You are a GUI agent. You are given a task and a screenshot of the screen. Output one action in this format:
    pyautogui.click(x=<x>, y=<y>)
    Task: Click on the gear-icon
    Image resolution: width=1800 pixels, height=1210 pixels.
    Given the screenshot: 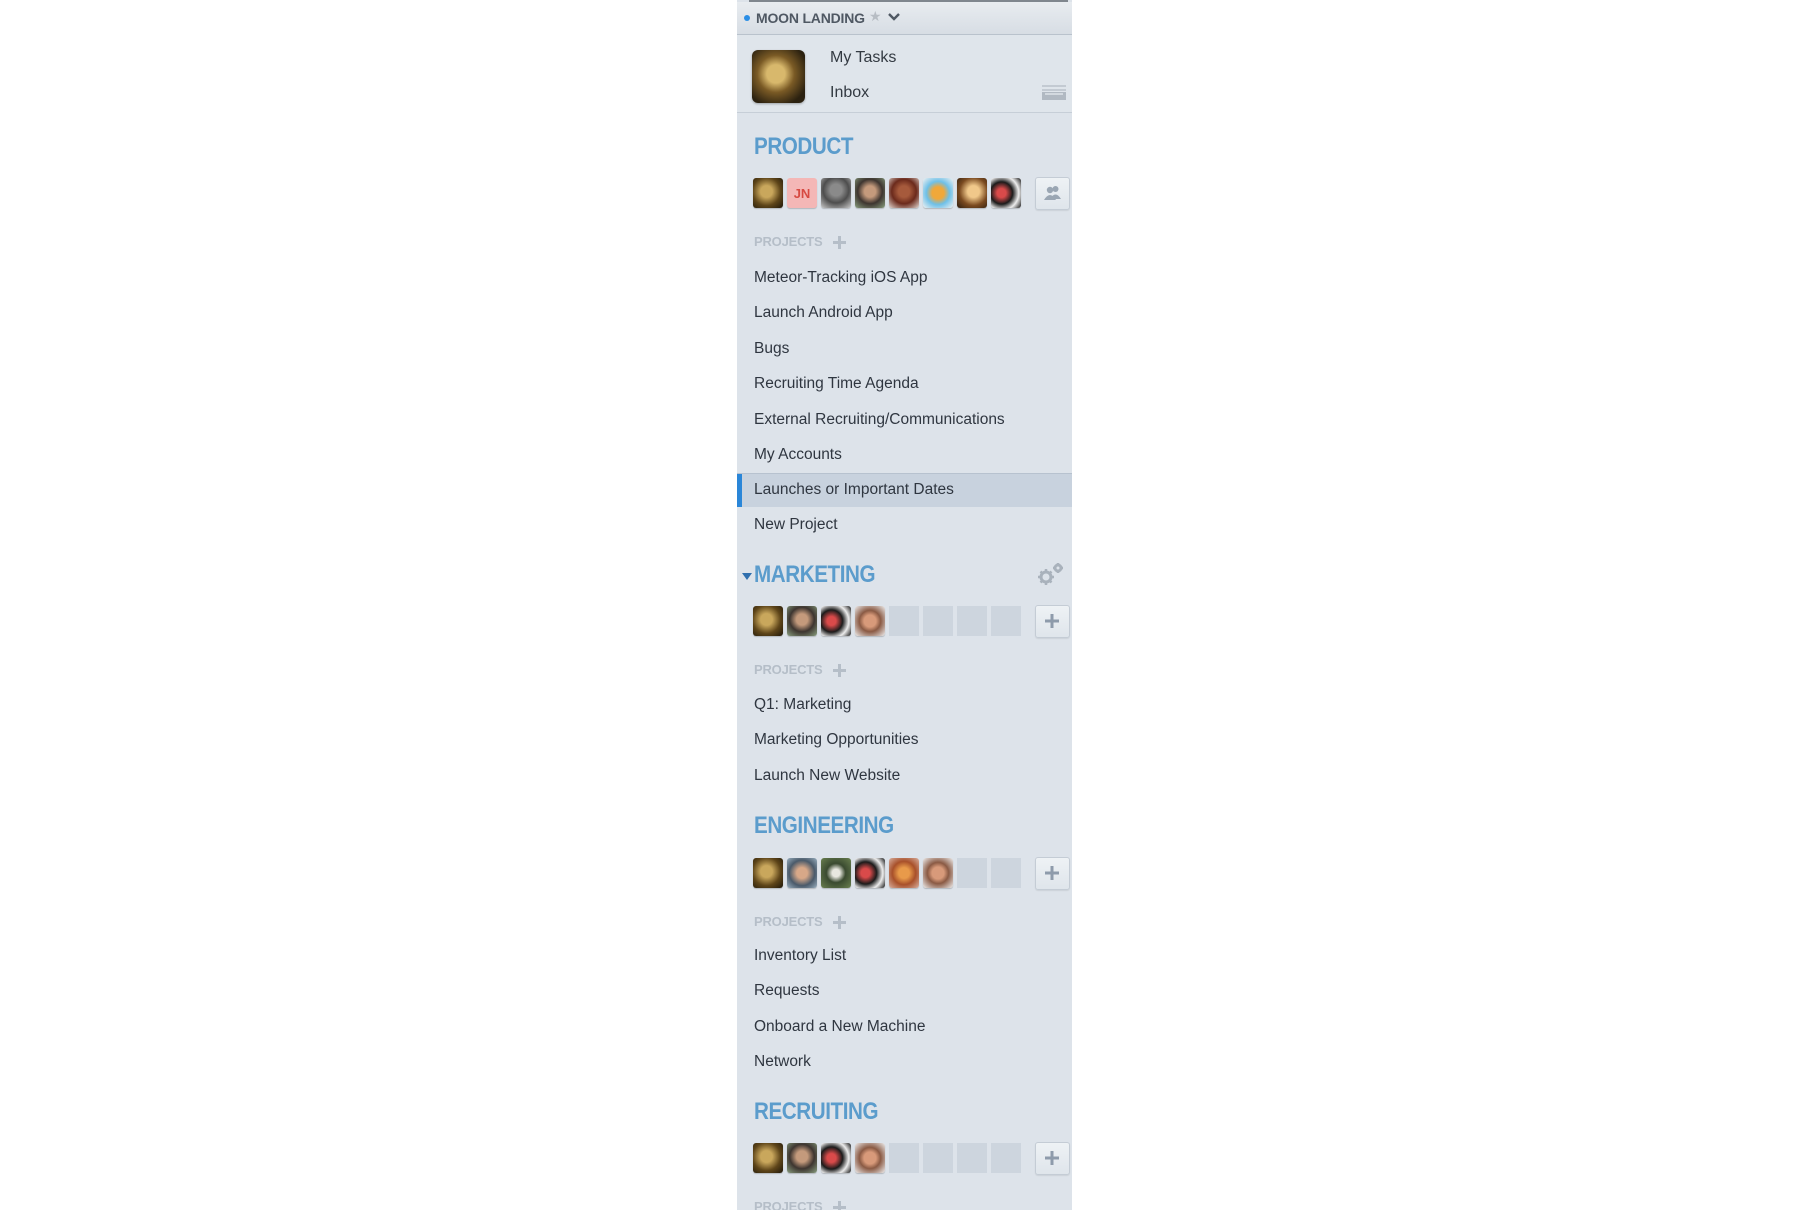 What is the action you would take?
    pyautogui.click(x=1051, y=574)
    